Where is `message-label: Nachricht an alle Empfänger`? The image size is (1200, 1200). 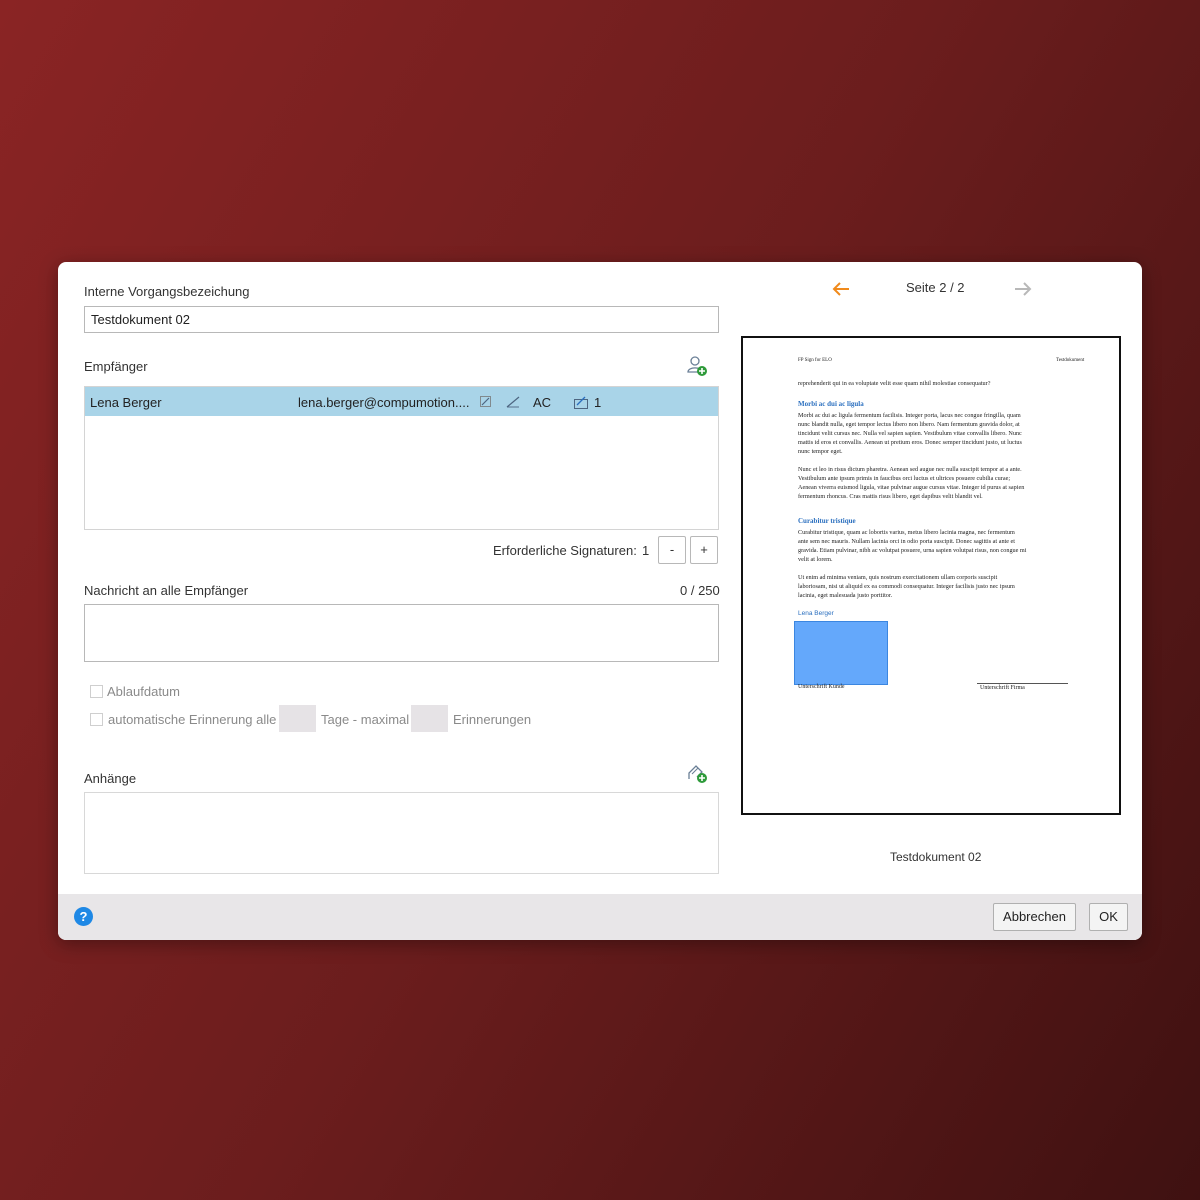
message-label: Nachricht an alle Empfänger is located at coordinates (166, 590).